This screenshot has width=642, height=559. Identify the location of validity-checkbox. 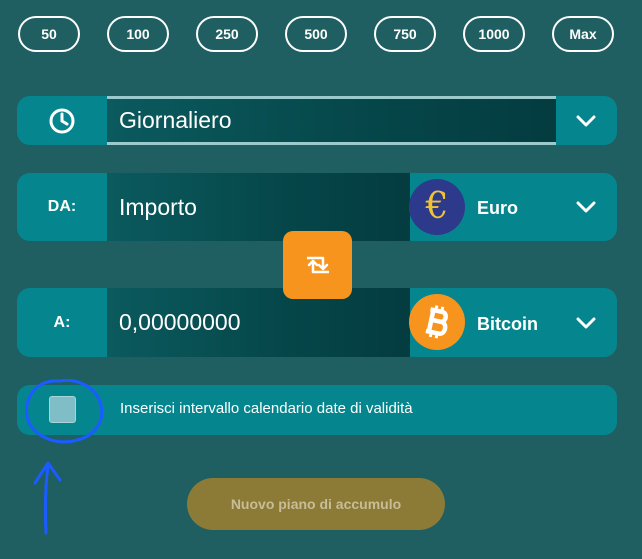
(62, 409).